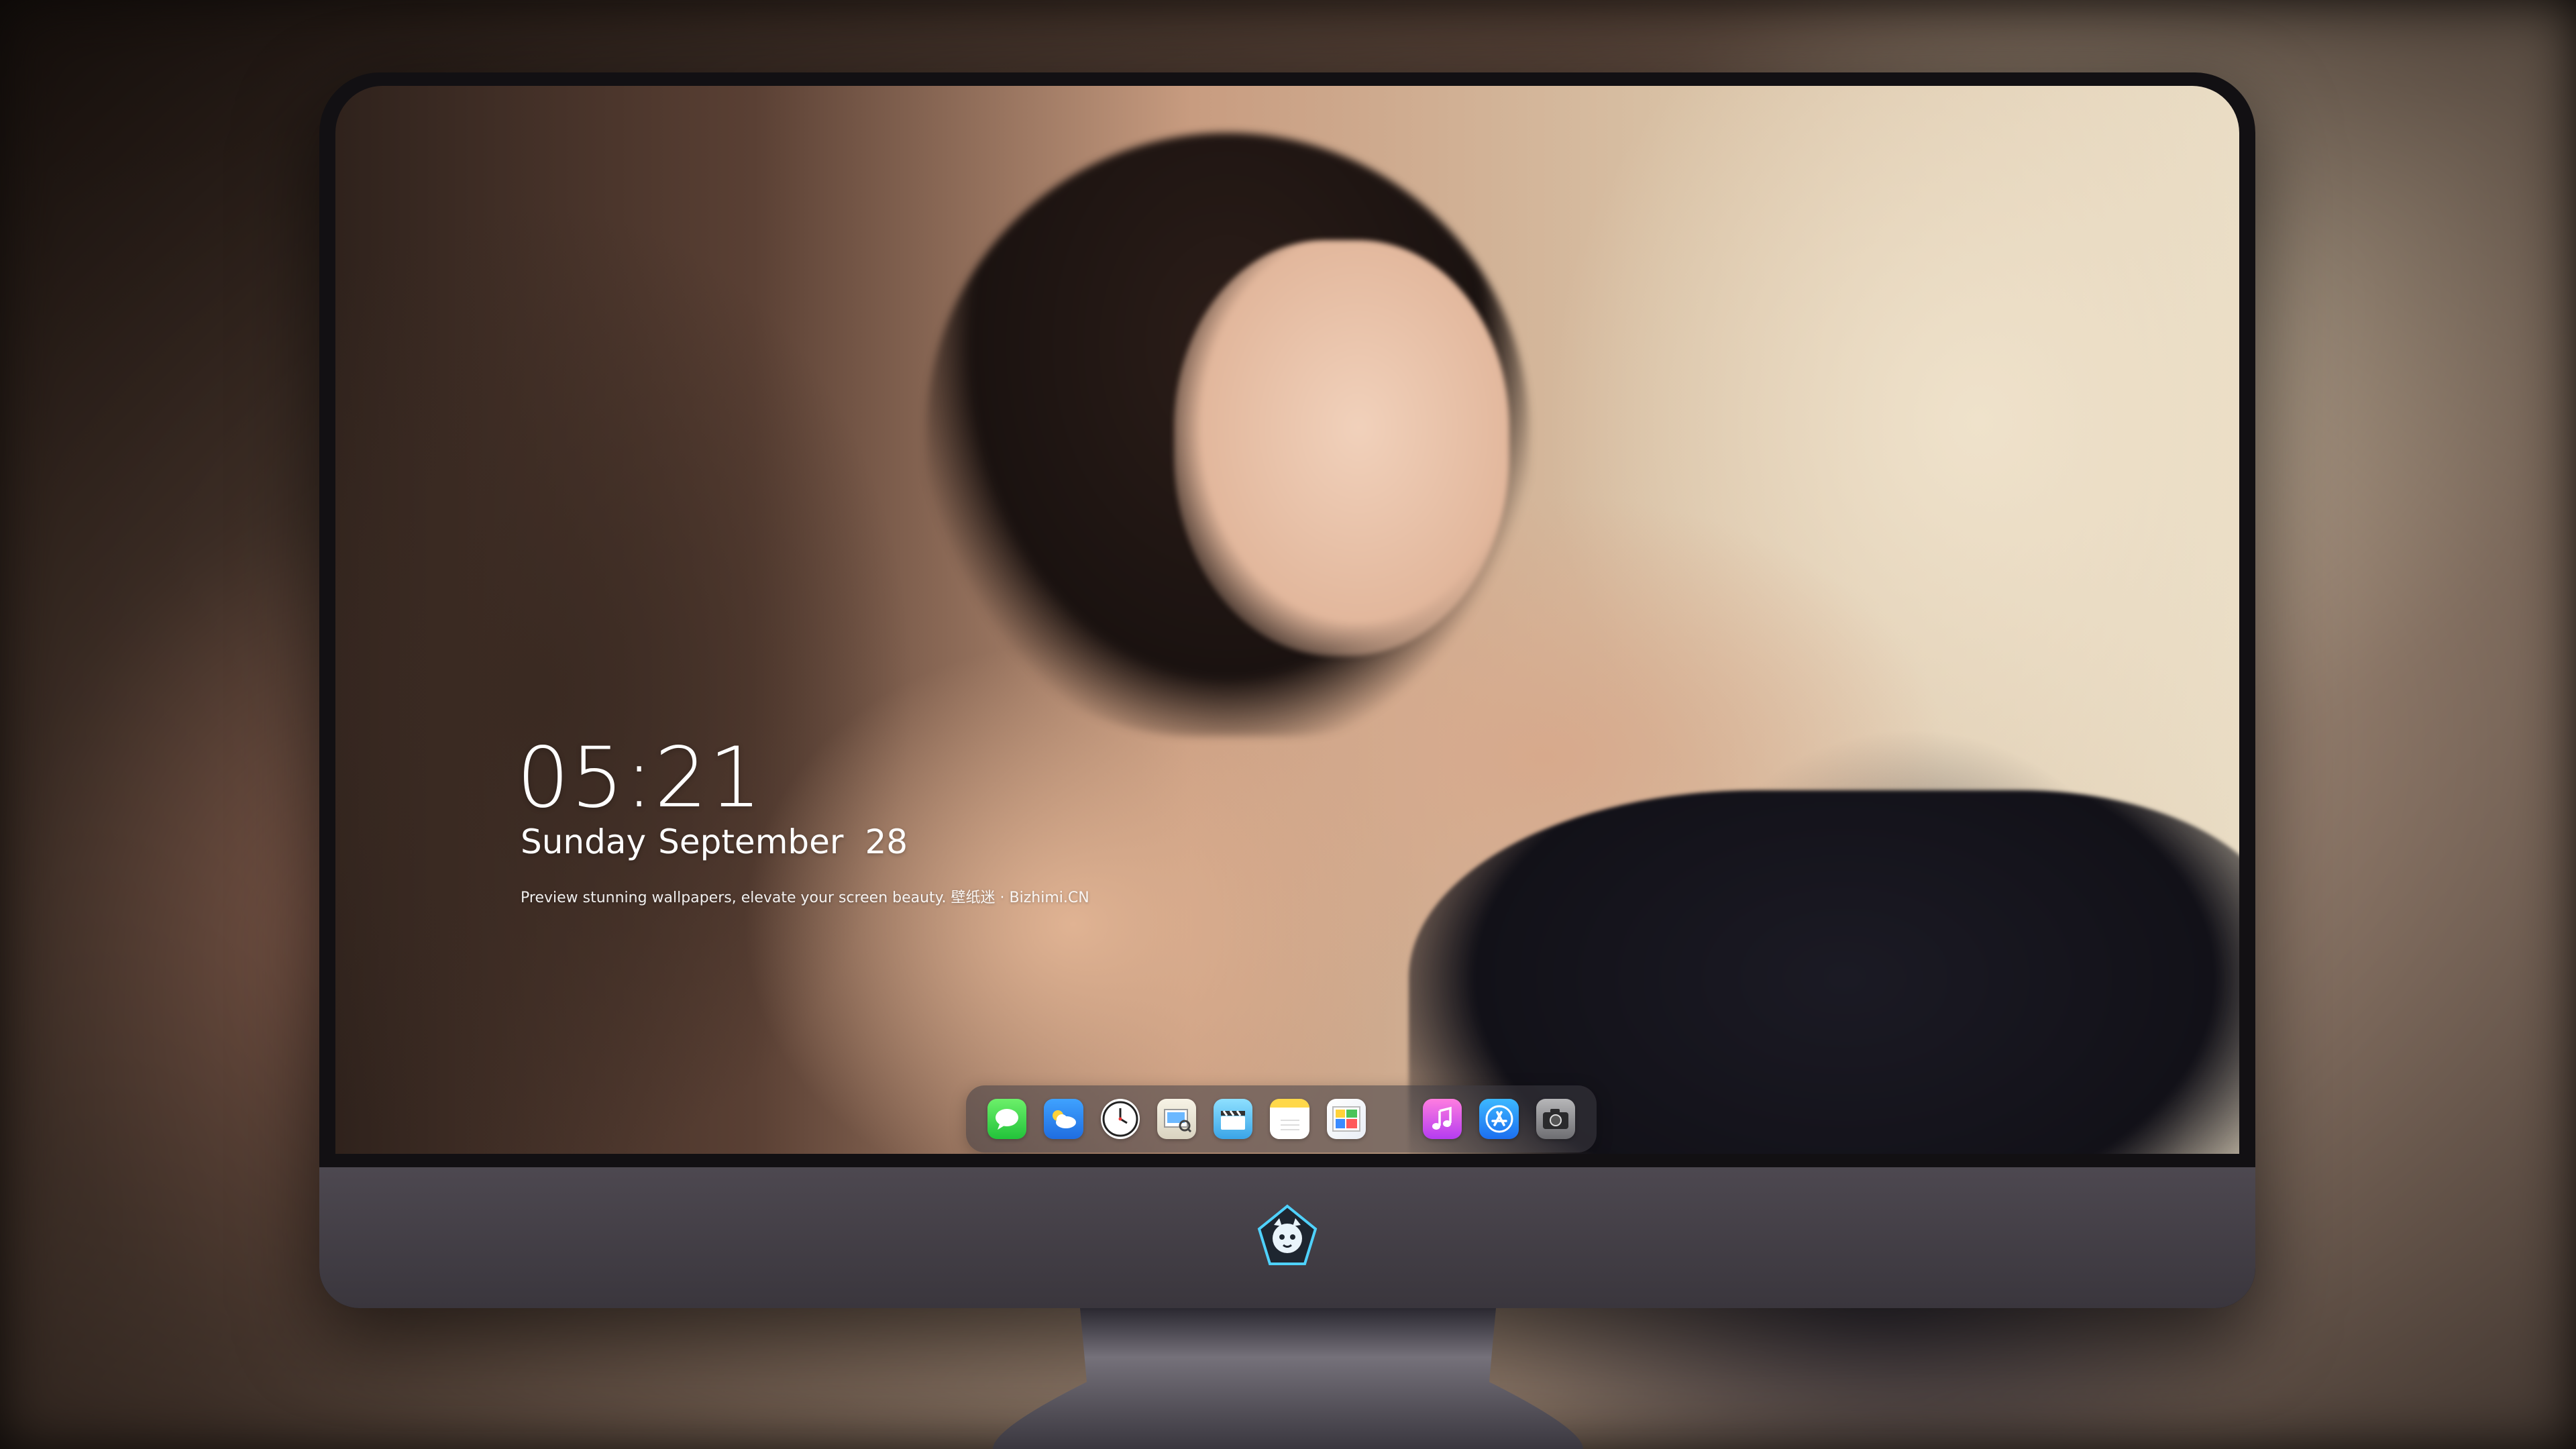 The width and height of the screenshot is (2576, 1449). I want to click on lockscreen-date: Sunday September 28, so click(714, 841).